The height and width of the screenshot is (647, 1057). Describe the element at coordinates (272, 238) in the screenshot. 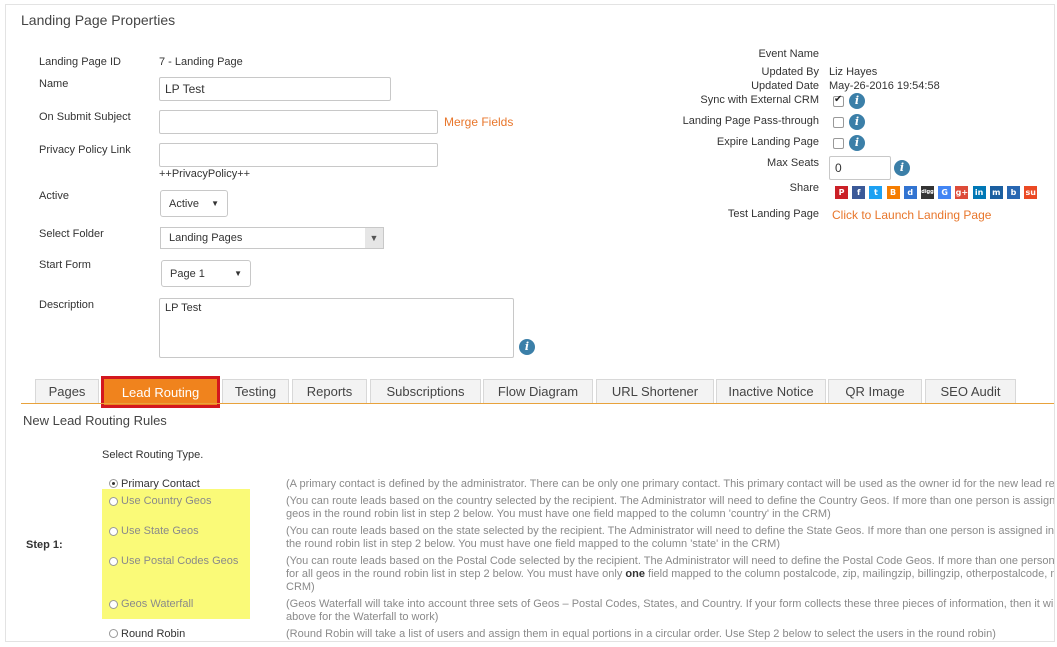

I see `folder-select: Landing Pages ▼` at that location.